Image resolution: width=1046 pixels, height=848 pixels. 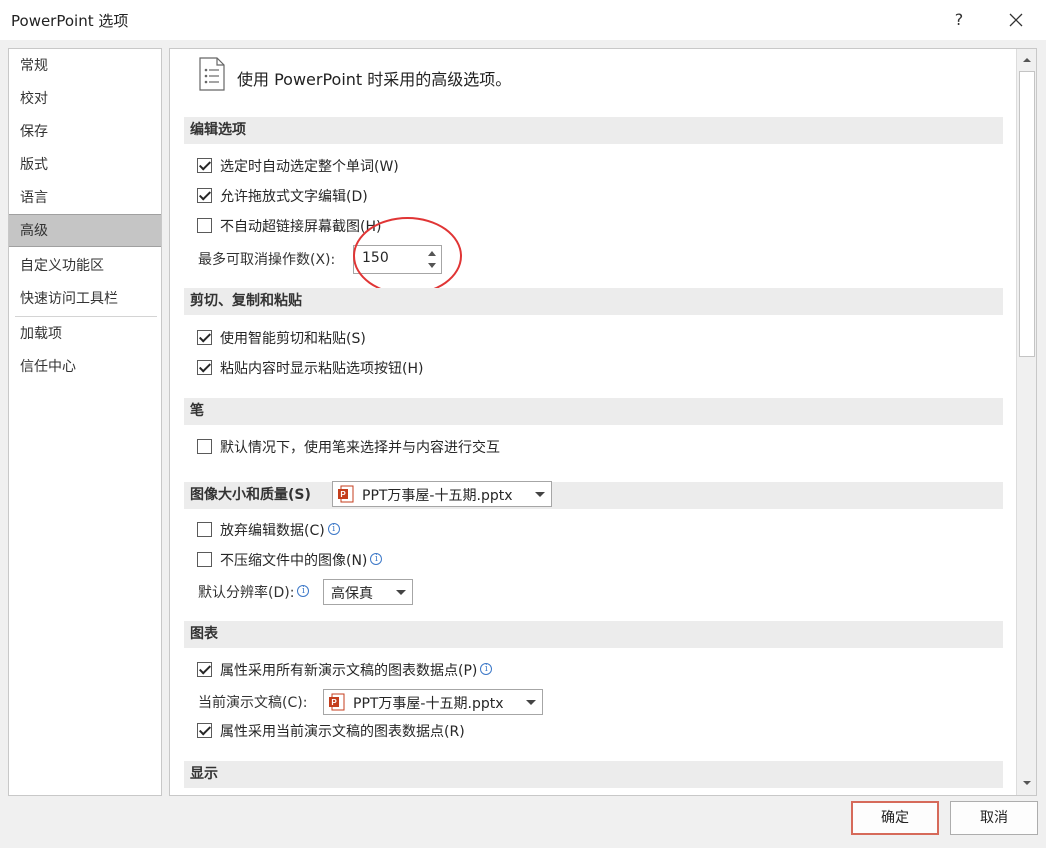 I want to click on close-icon, so click(x=1016, y=20).